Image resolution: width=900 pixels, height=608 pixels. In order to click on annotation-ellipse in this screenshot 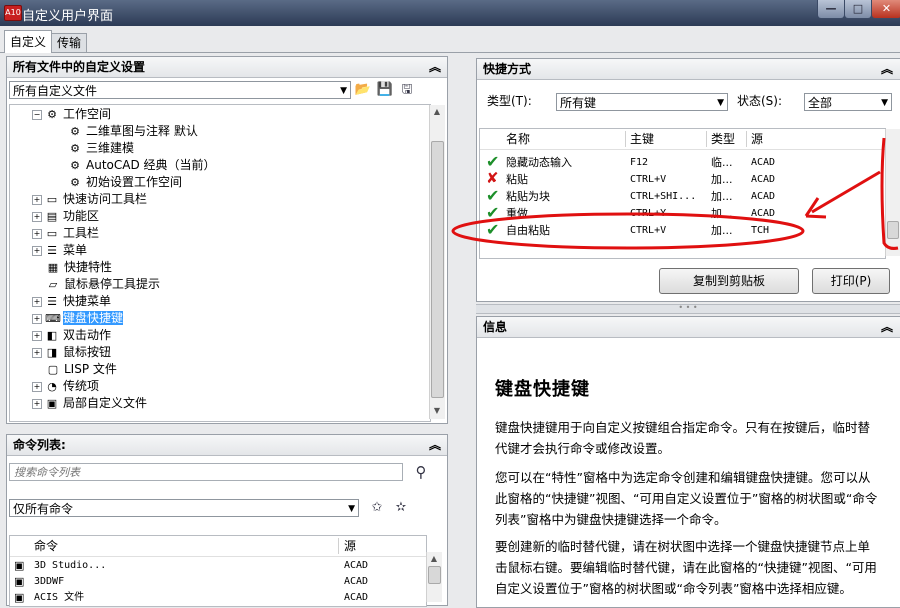, I will do `click(628, 231)`.